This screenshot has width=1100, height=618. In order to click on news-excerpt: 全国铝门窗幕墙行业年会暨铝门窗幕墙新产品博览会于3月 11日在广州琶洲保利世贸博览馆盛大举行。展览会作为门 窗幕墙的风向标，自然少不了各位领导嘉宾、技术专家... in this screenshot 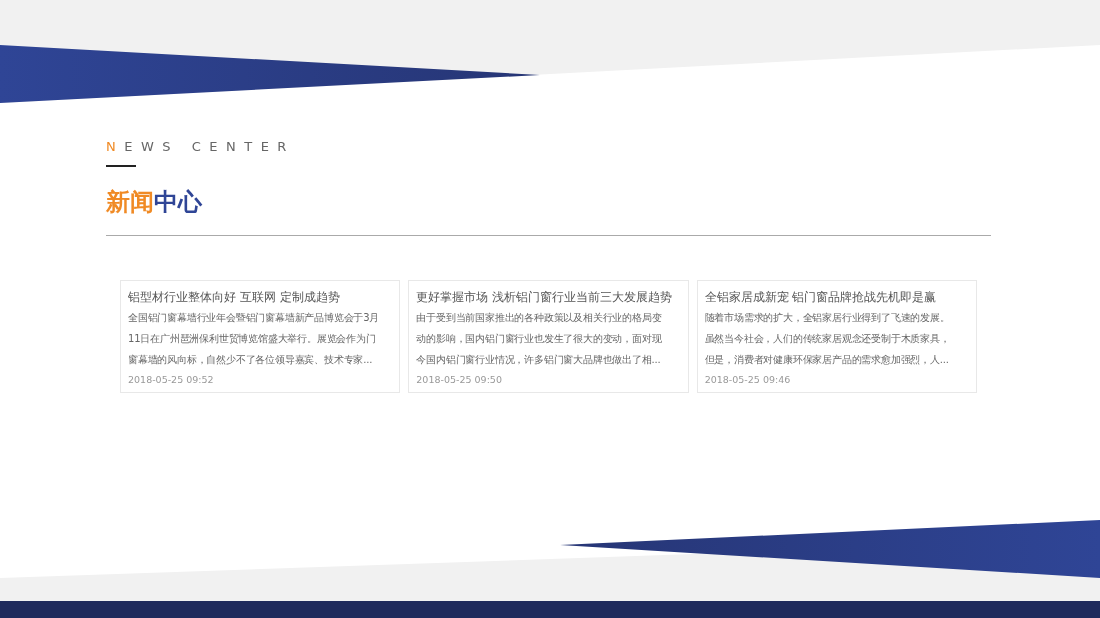, I will do `click(254, 339)`.